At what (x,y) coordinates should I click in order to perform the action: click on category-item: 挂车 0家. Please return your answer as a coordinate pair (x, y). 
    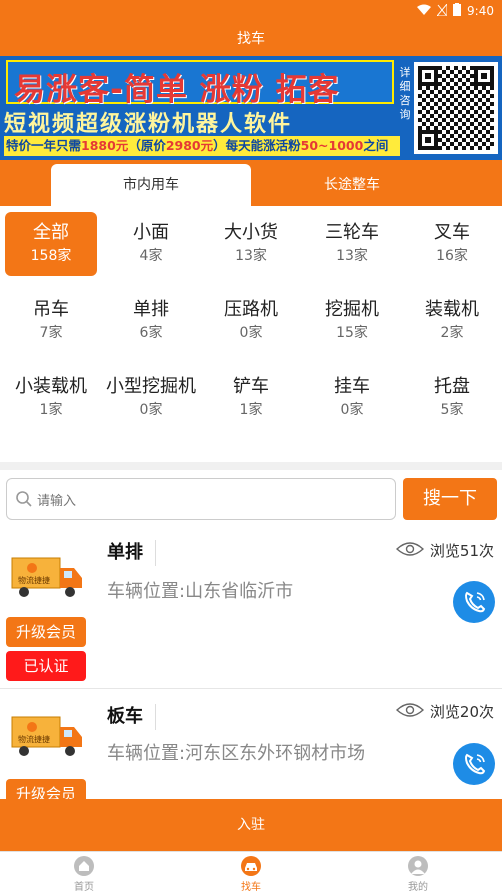
    Looking at the image, I should click on (352, 397).